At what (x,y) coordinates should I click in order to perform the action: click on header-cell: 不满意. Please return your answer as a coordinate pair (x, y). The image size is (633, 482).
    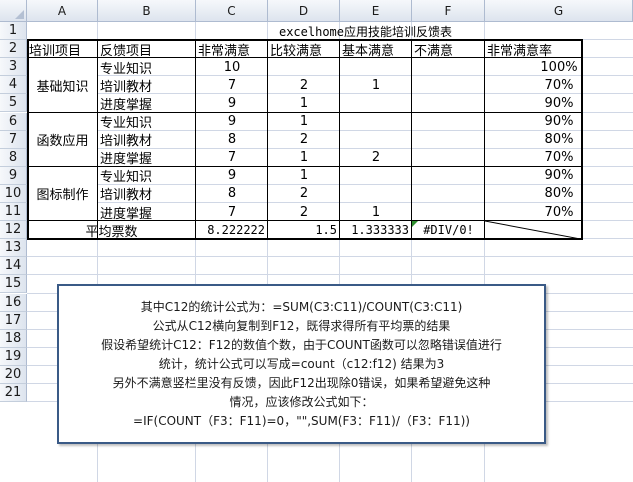
    Looking at the image, I should click on (448, 49).